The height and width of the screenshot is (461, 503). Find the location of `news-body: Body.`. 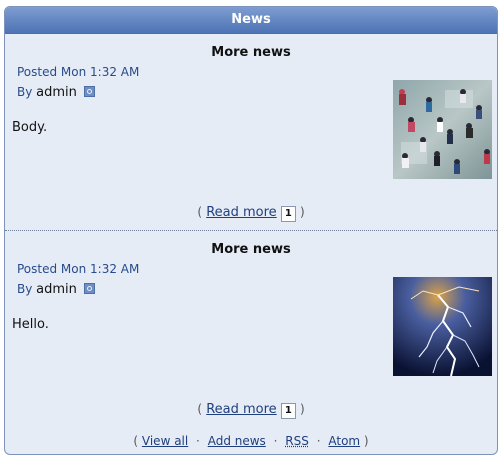

news-body: Body. is located at coordinates (30, 127).